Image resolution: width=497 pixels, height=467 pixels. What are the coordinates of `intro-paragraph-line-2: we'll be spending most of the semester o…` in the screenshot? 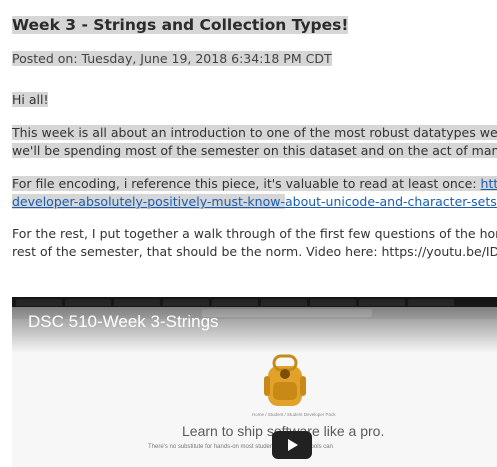 It's located at (254, 151).